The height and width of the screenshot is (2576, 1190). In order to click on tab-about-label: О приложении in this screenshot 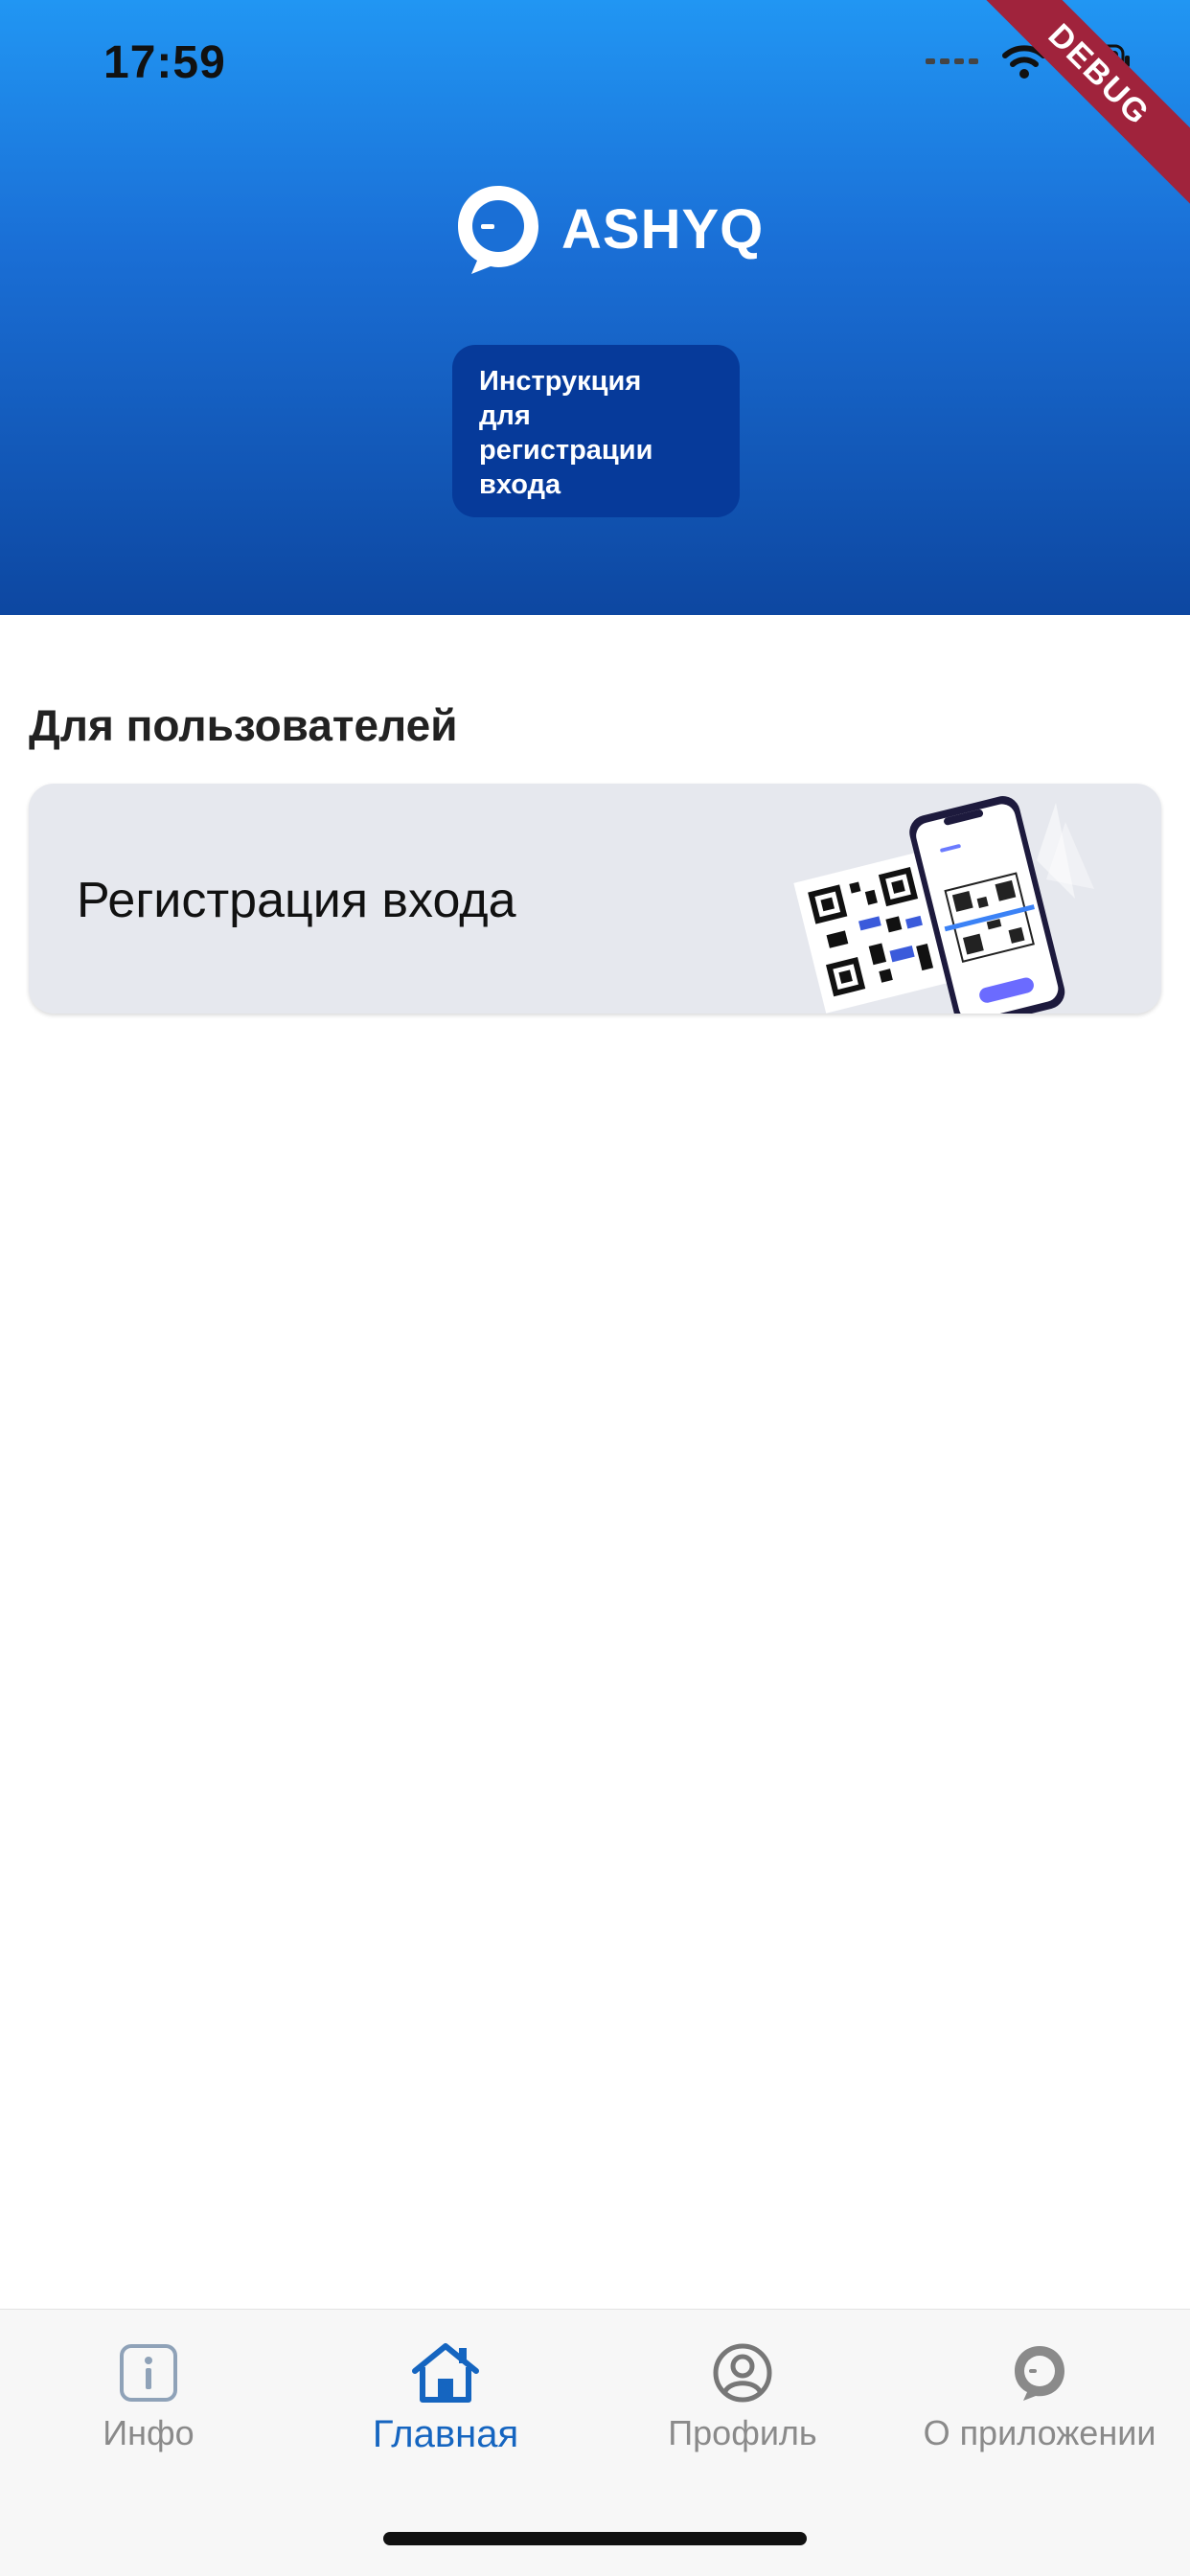, I will do `click(1039, 2432)`.